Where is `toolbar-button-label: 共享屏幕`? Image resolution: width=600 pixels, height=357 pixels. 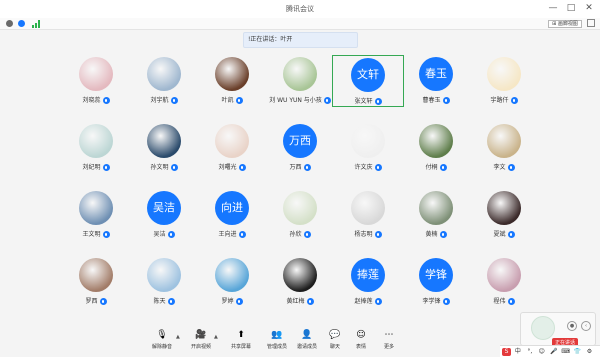 toolbar-button-label: 共享屏幕 is located at coordinates (240, 347).